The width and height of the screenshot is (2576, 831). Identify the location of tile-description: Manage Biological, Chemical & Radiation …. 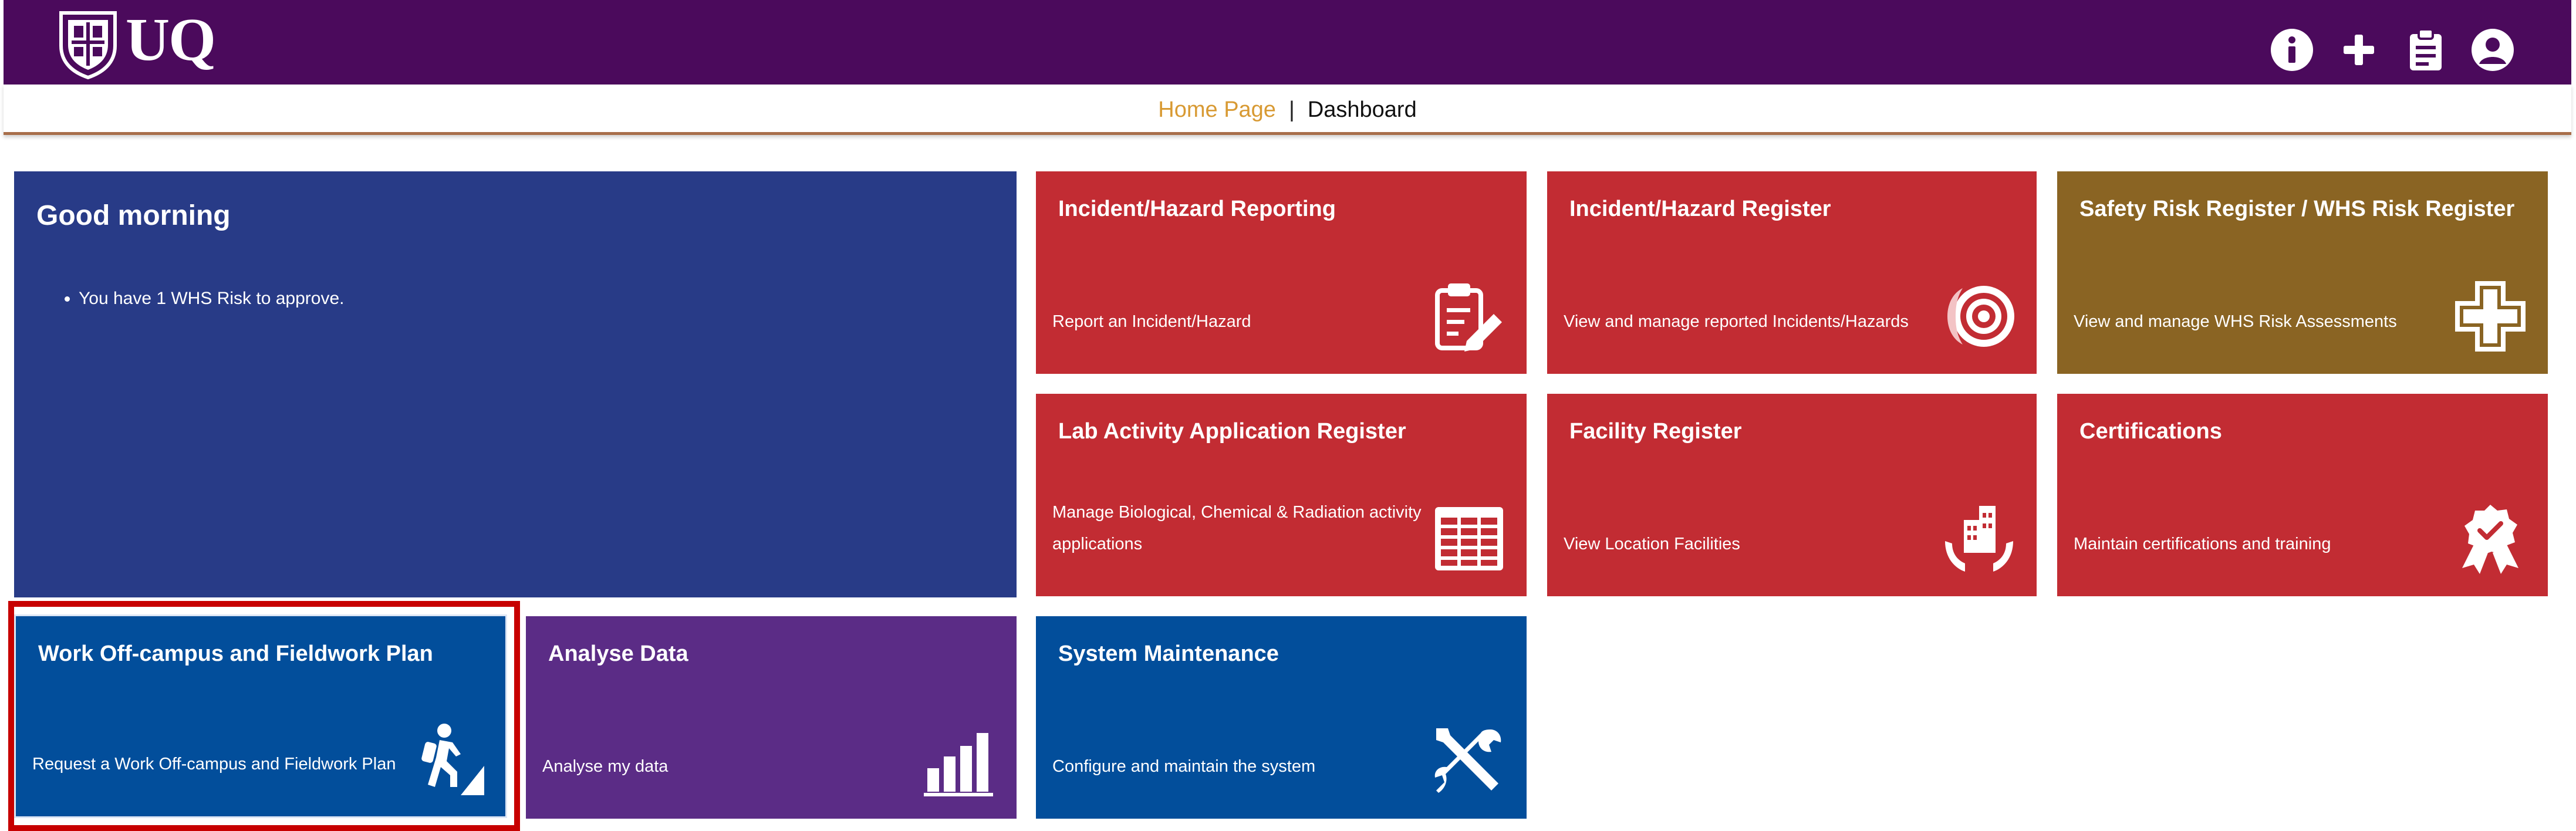
(1237, 528).